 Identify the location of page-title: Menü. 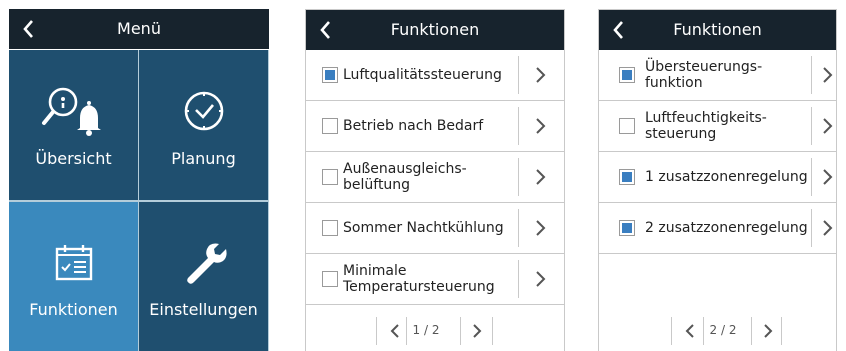
(139, 28).